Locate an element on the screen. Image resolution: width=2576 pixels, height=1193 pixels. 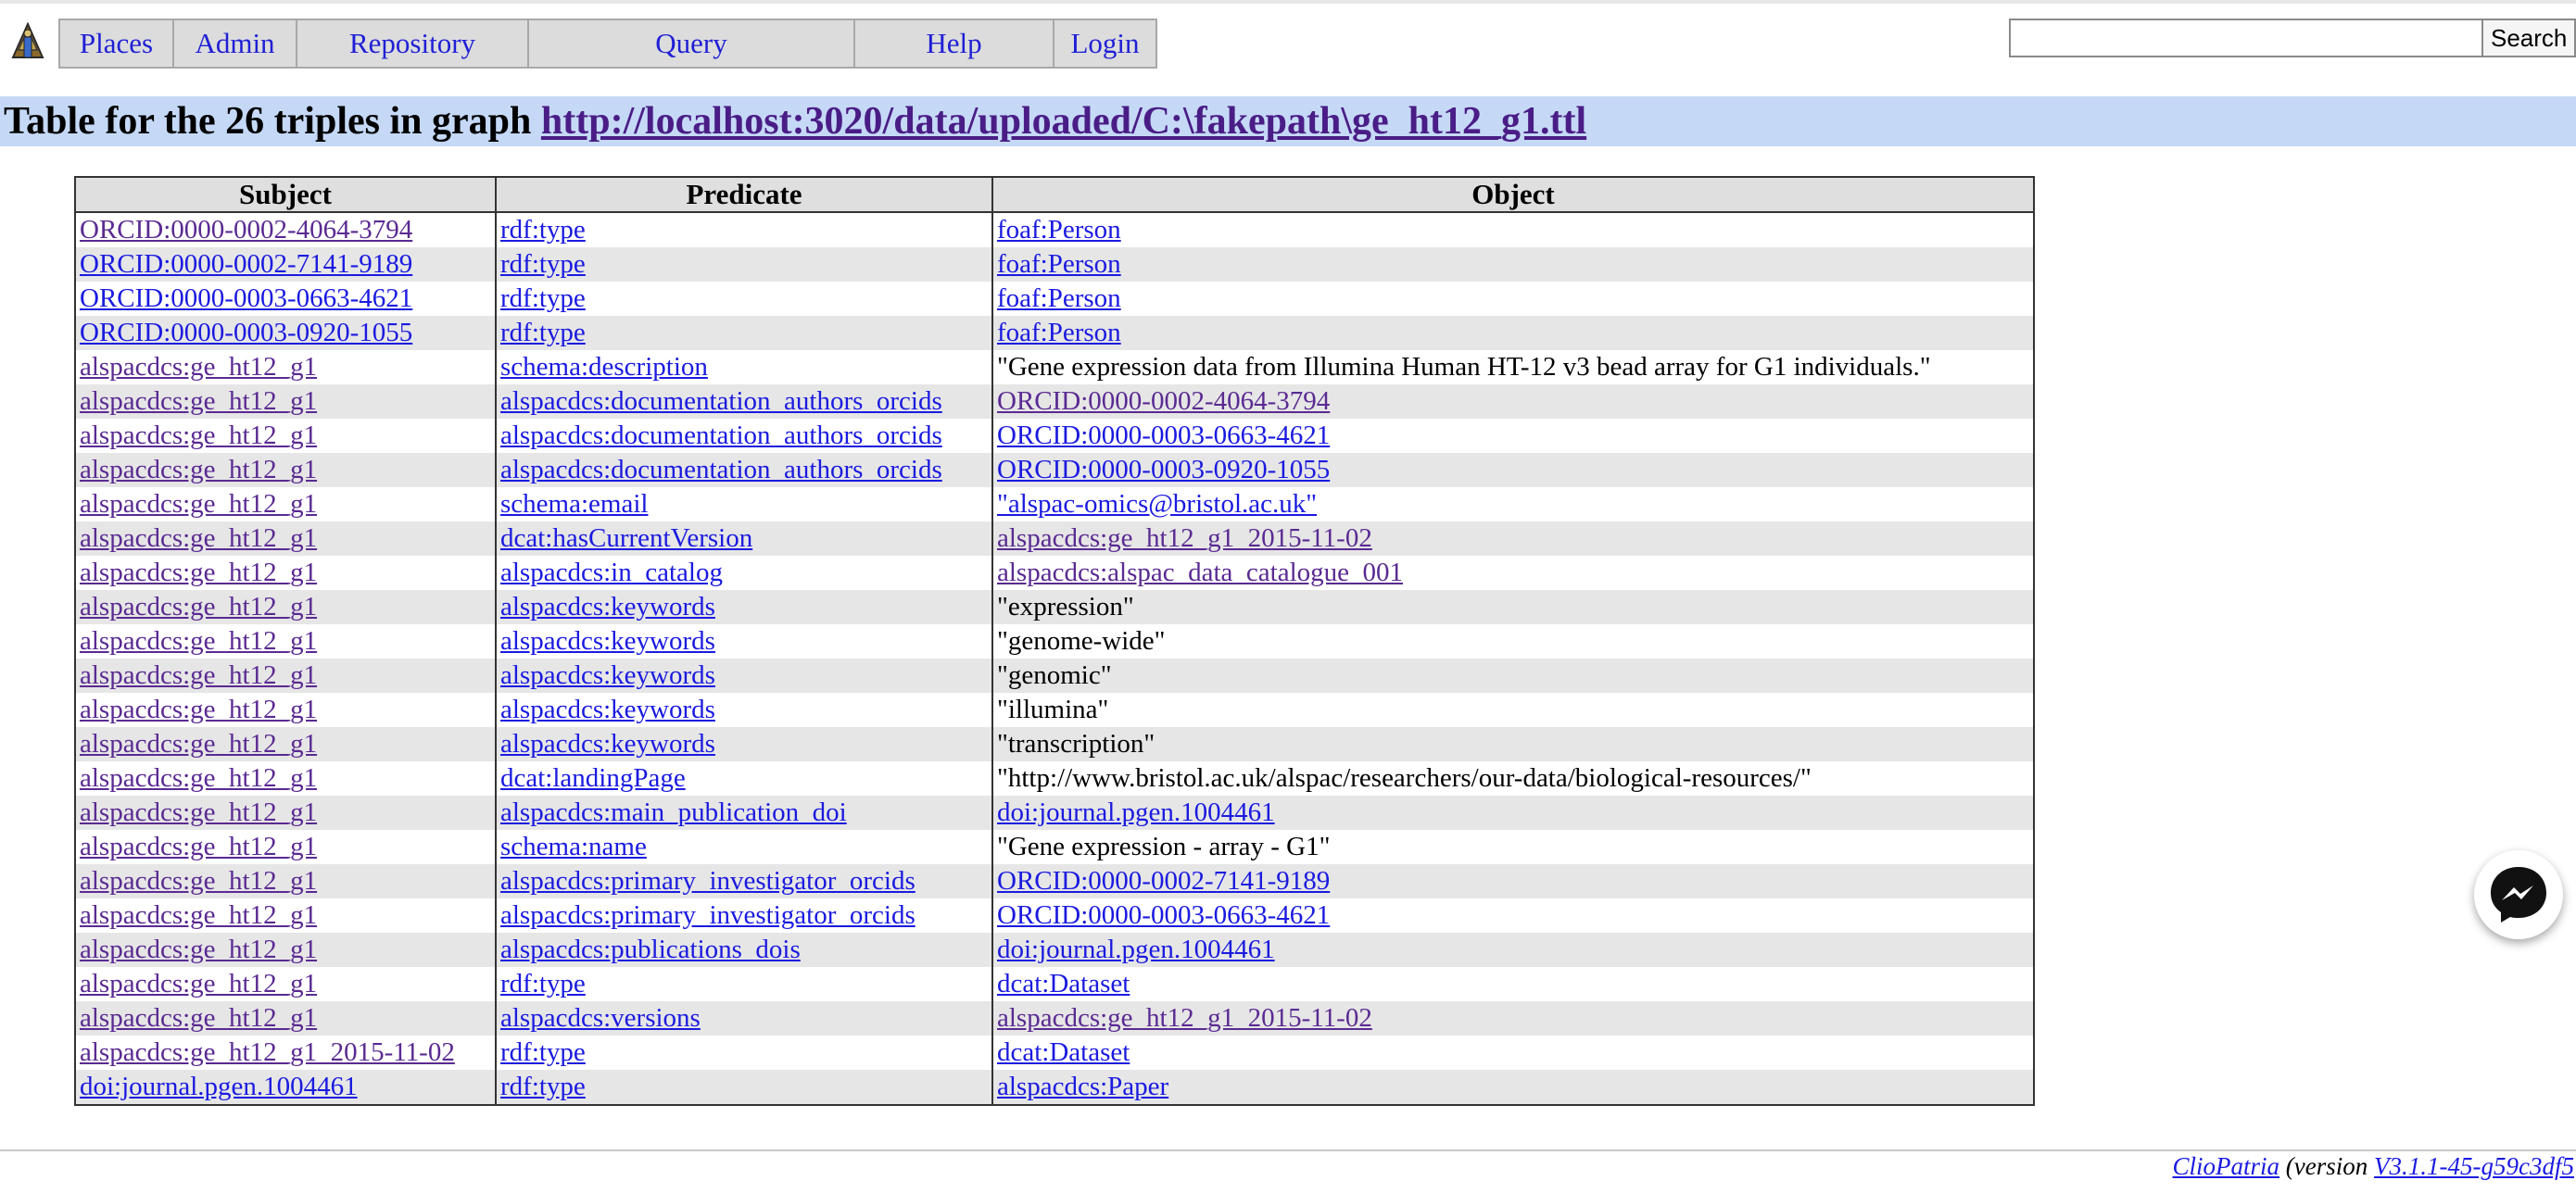
object-cell: ORCID:0000-0002-4064-3794 is located at coordinates (1513, 401).